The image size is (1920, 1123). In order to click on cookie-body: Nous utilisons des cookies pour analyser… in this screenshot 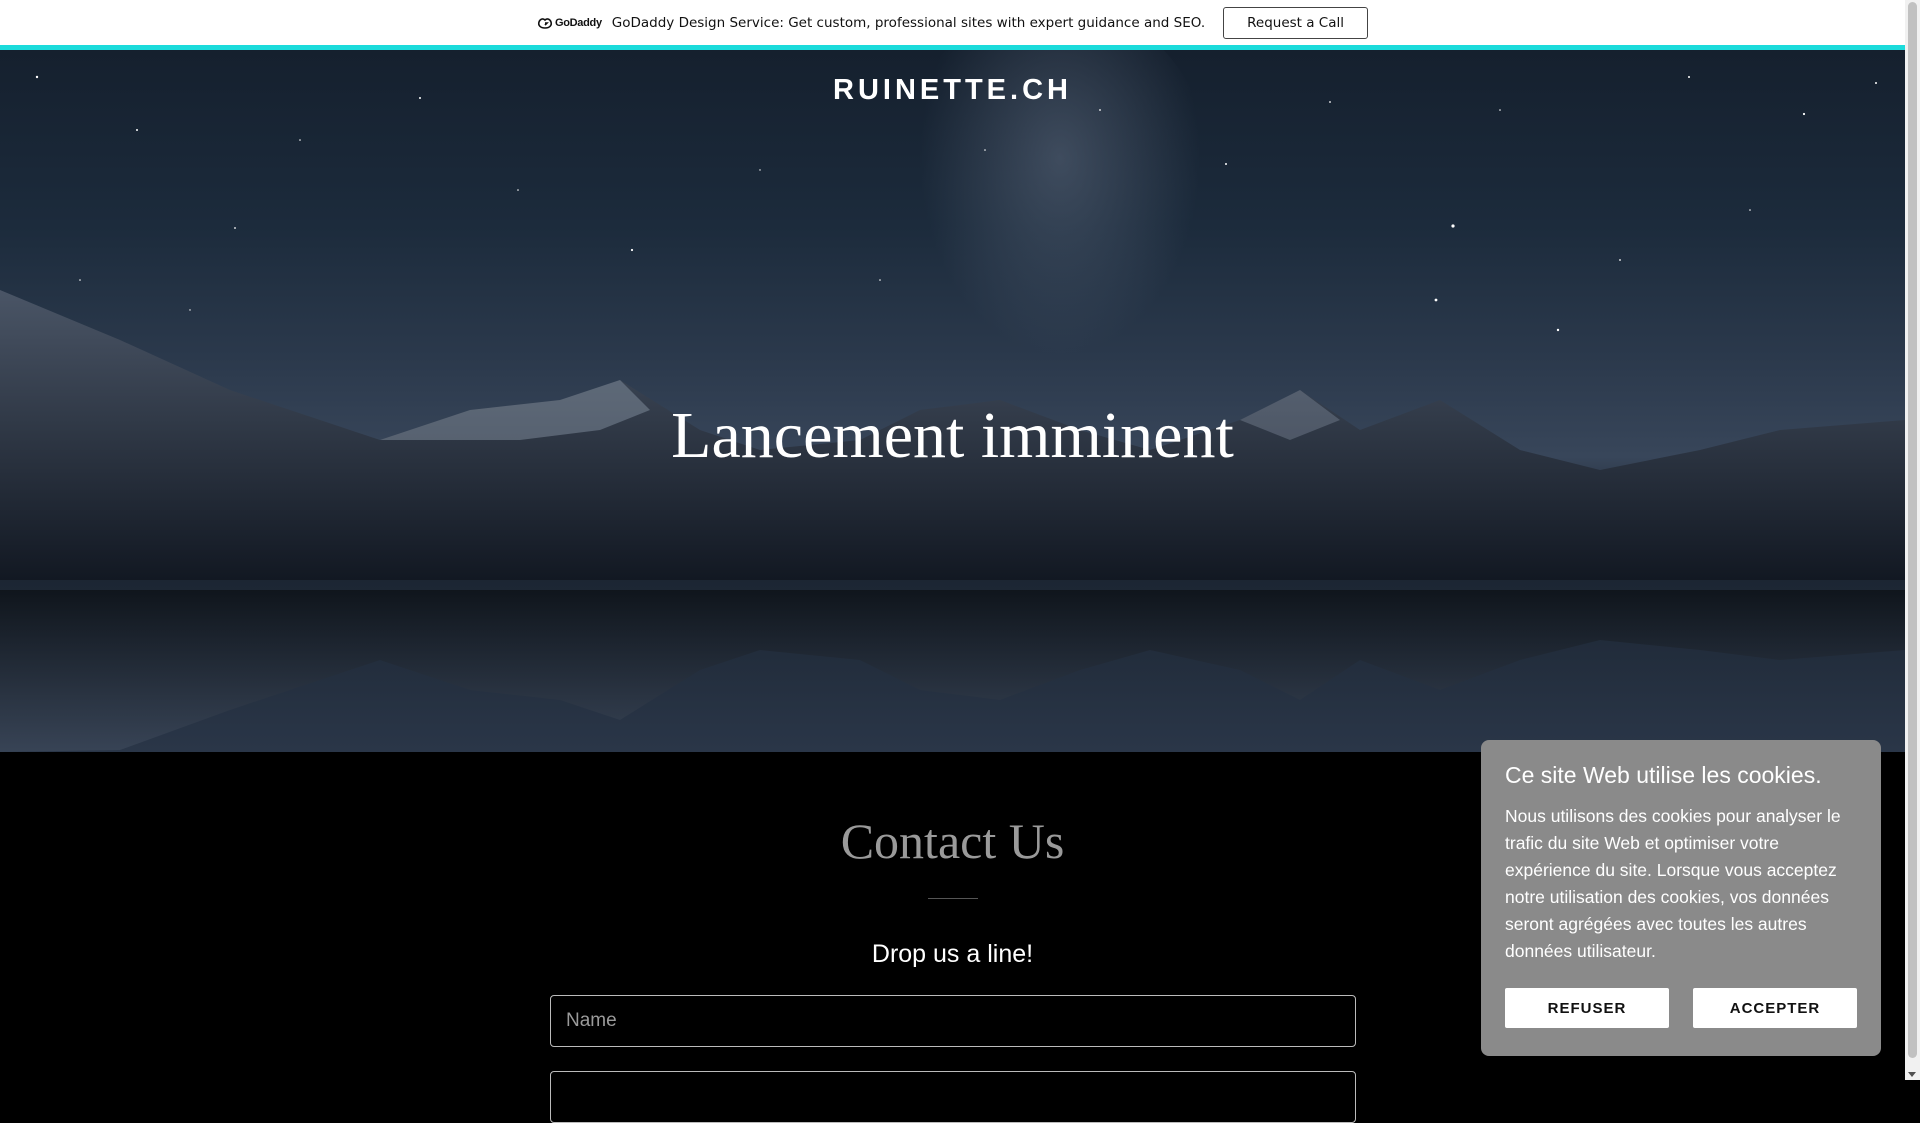, I will do `click(1673, 883)`.